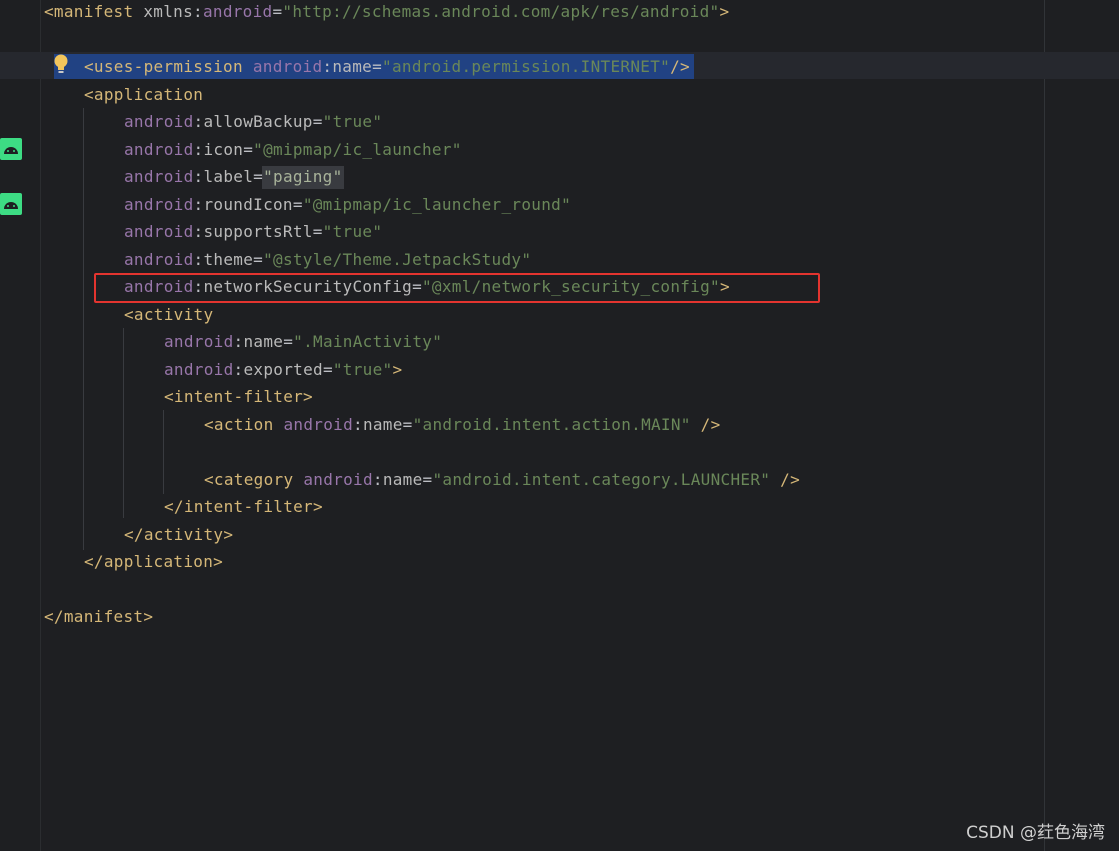 The height and width of the screenshot is (851, 1119). I want to click on right-margin-guide, so click(1044, 425).